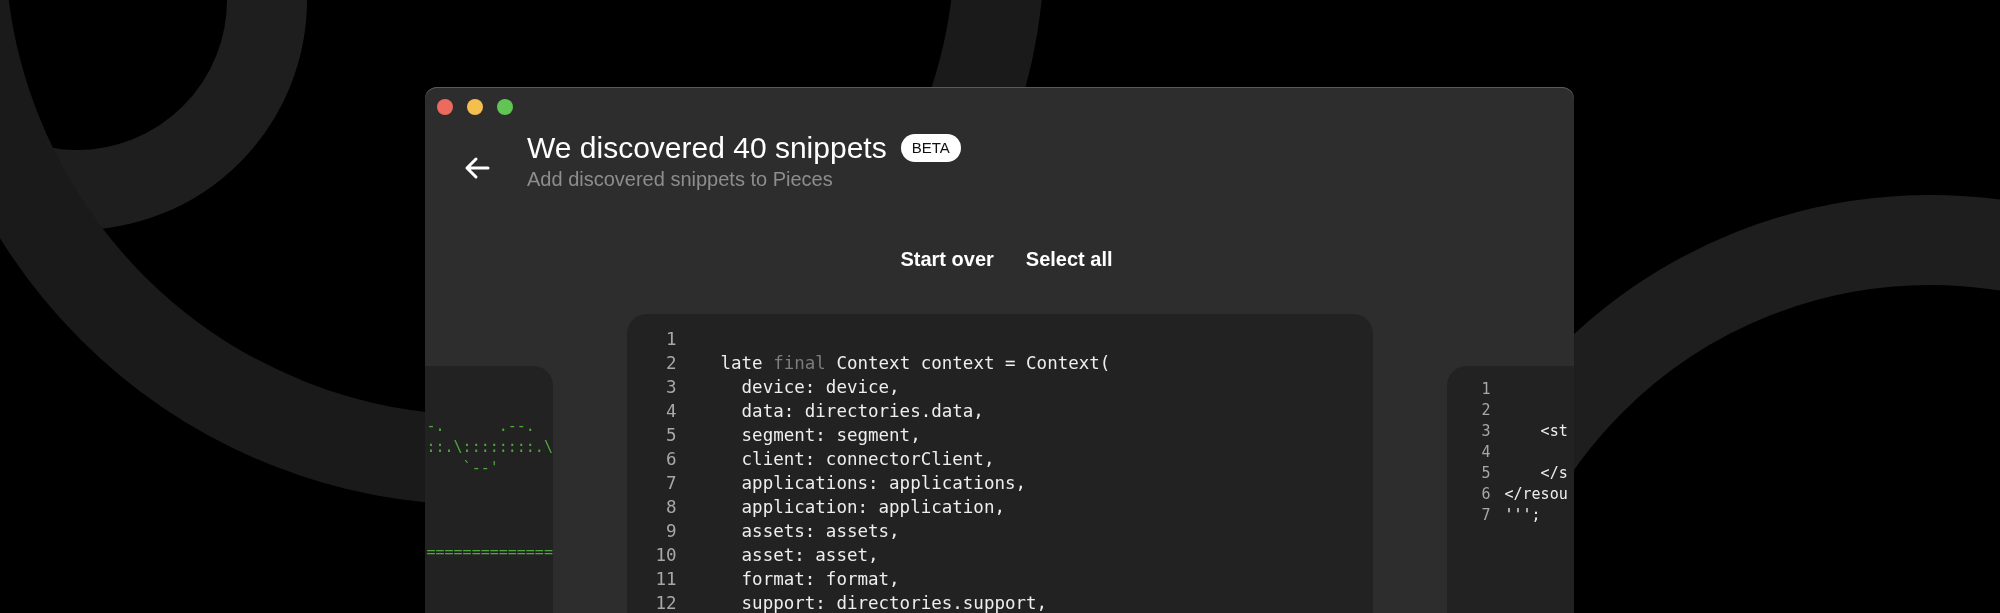 The width and height of the screenshot is (2000, 613). What do you see at coordinates (820, 579) in the screenshot?
I see `code-line: format: format,` at bounding box center [820, 579].